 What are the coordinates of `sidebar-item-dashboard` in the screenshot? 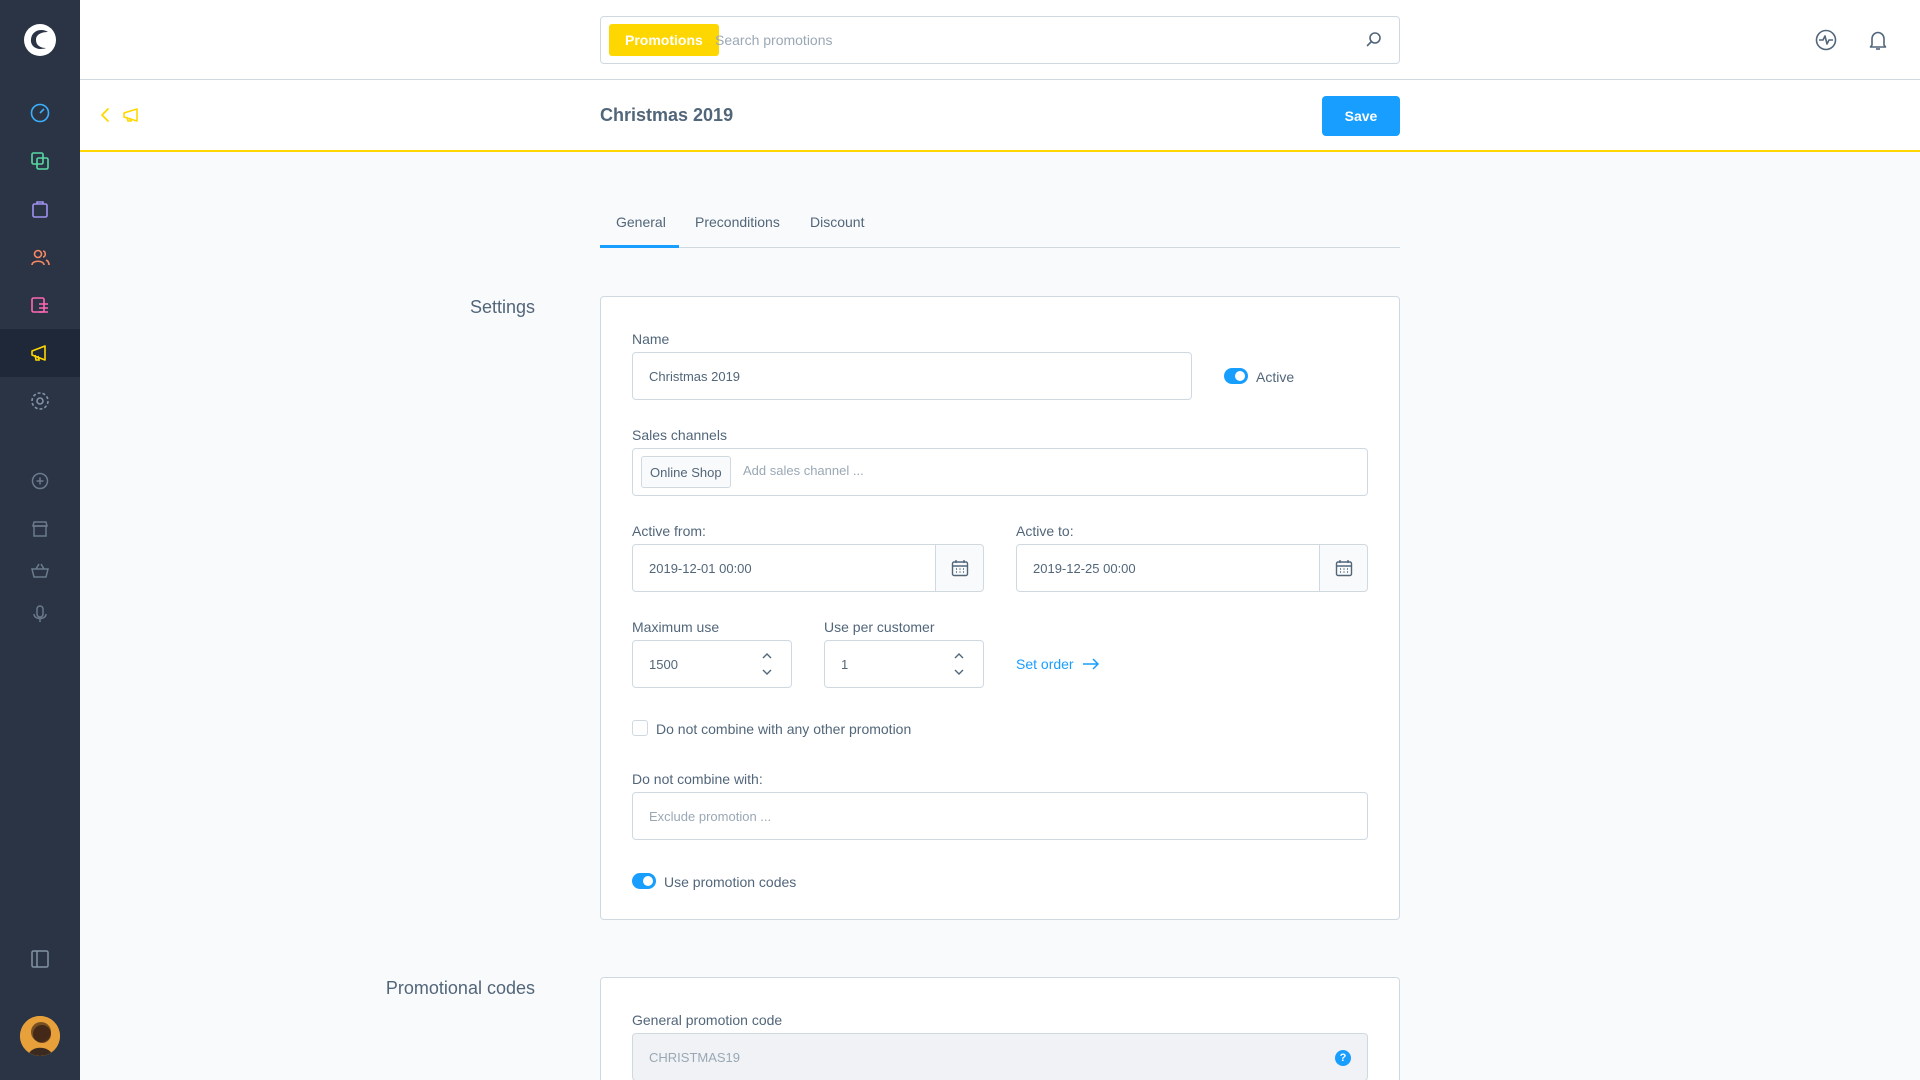 It's located at (40, 113).